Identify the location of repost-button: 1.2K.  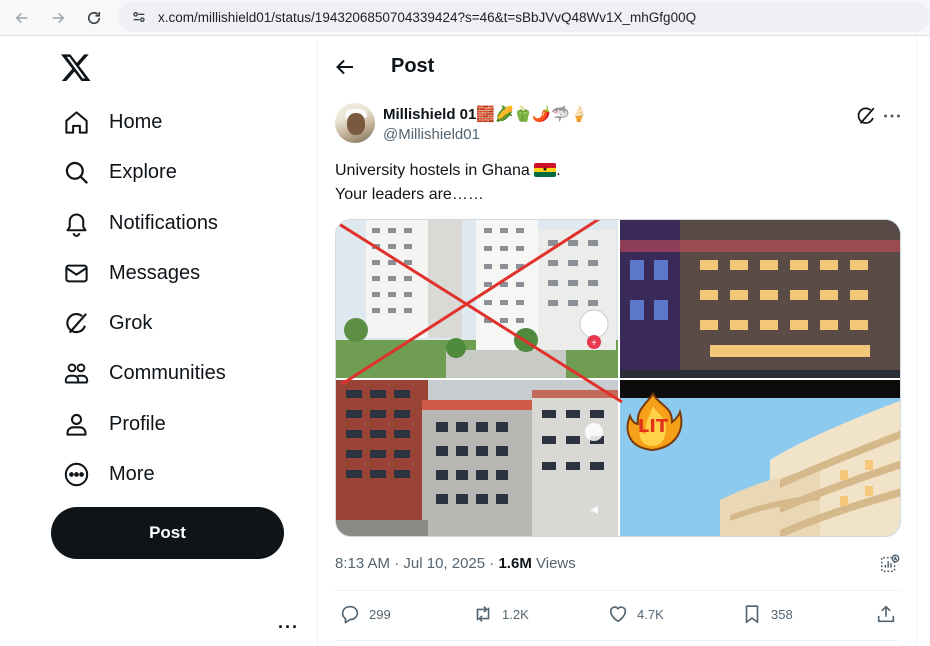
(500, 614).